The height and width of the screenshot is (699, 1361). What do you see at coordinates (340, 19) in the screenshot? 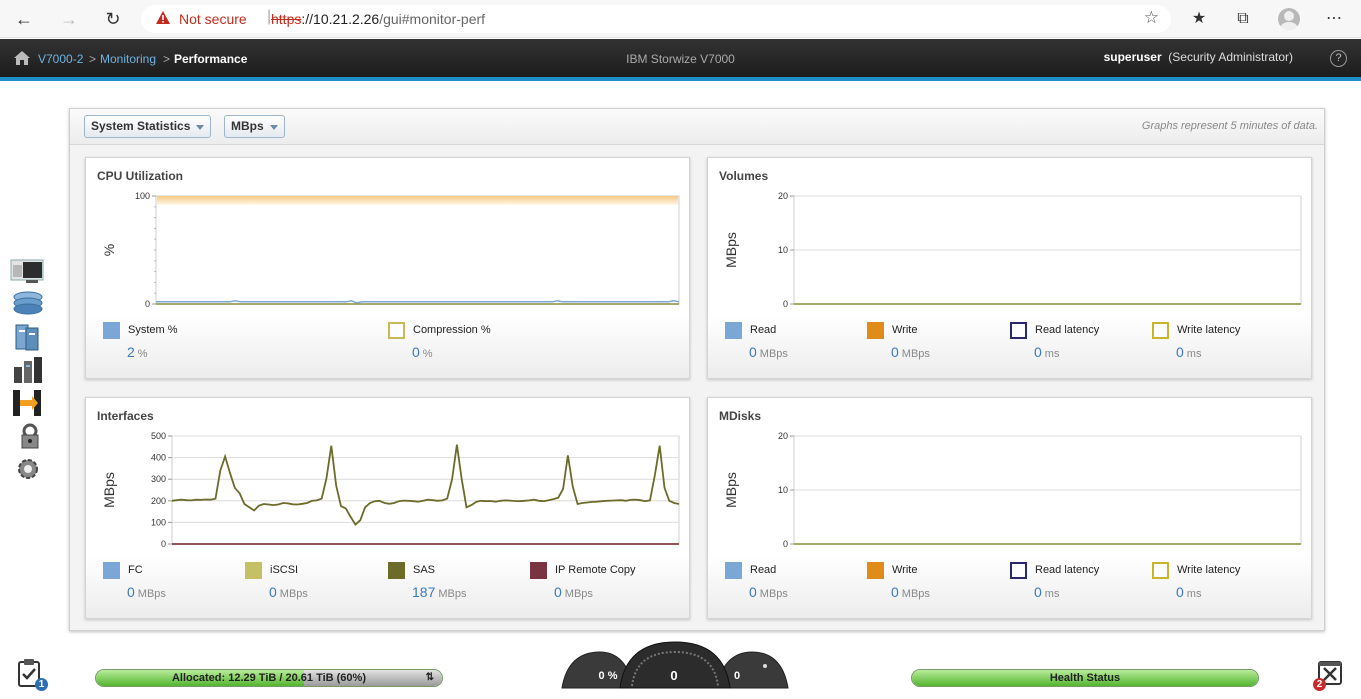
I see `url-host: ://10.21.2.26` at bounding box center [340, 19].